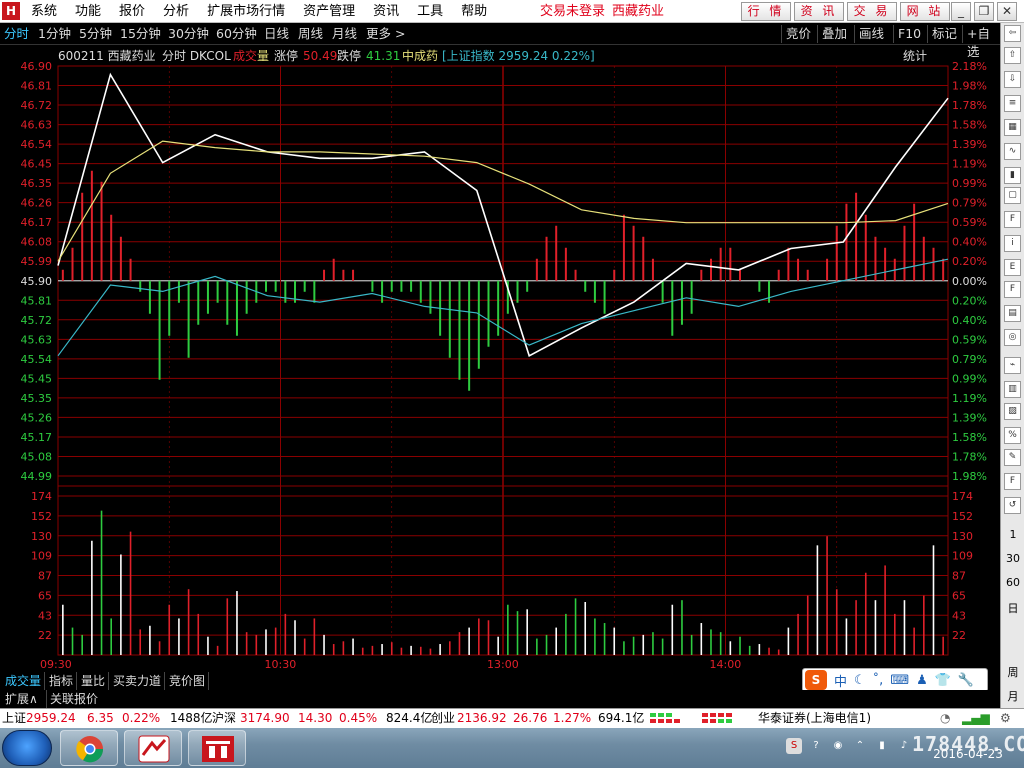  What do you see at coordinates (816, 746) in the screenshot?
I see `help-tray-icon: ?` at bounding box center [816, 746].